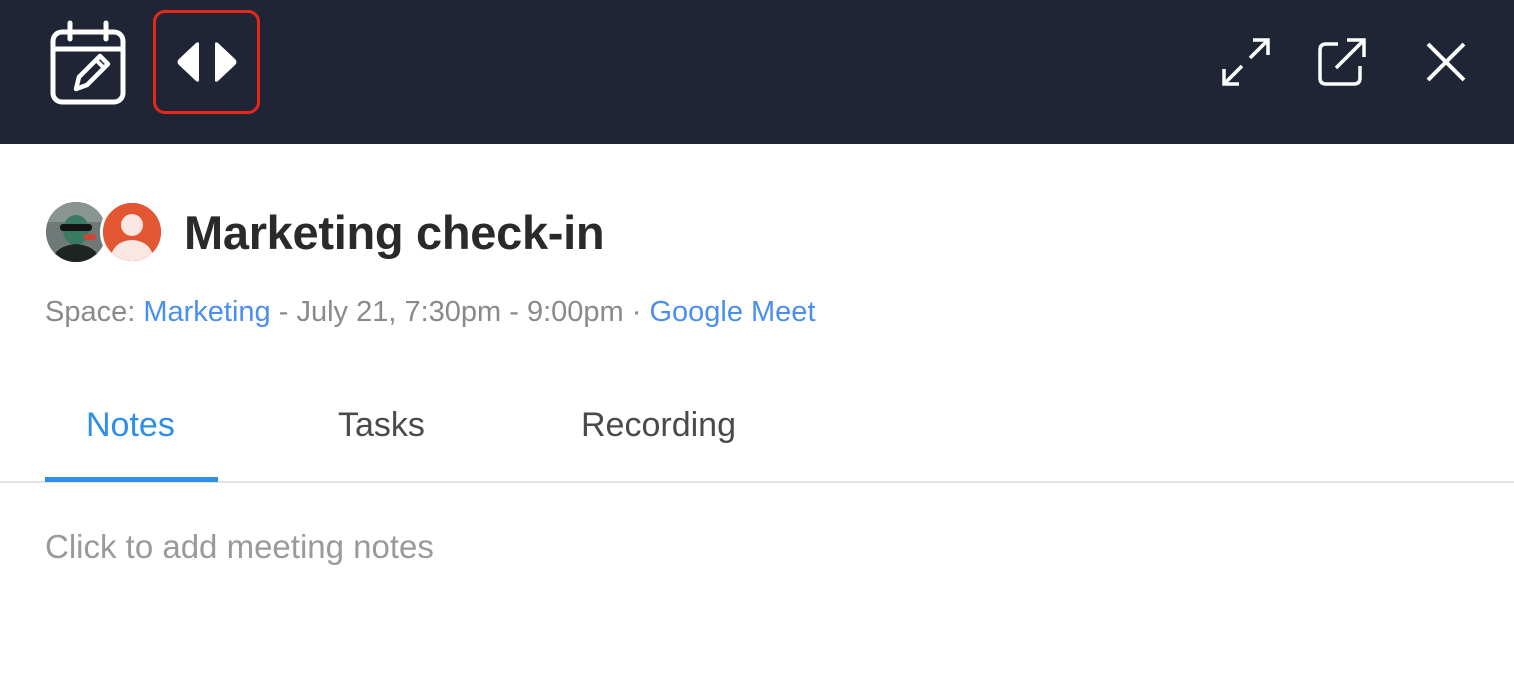 The image size is (1514, 692). I want to click on close-button, so click(1446, 62).